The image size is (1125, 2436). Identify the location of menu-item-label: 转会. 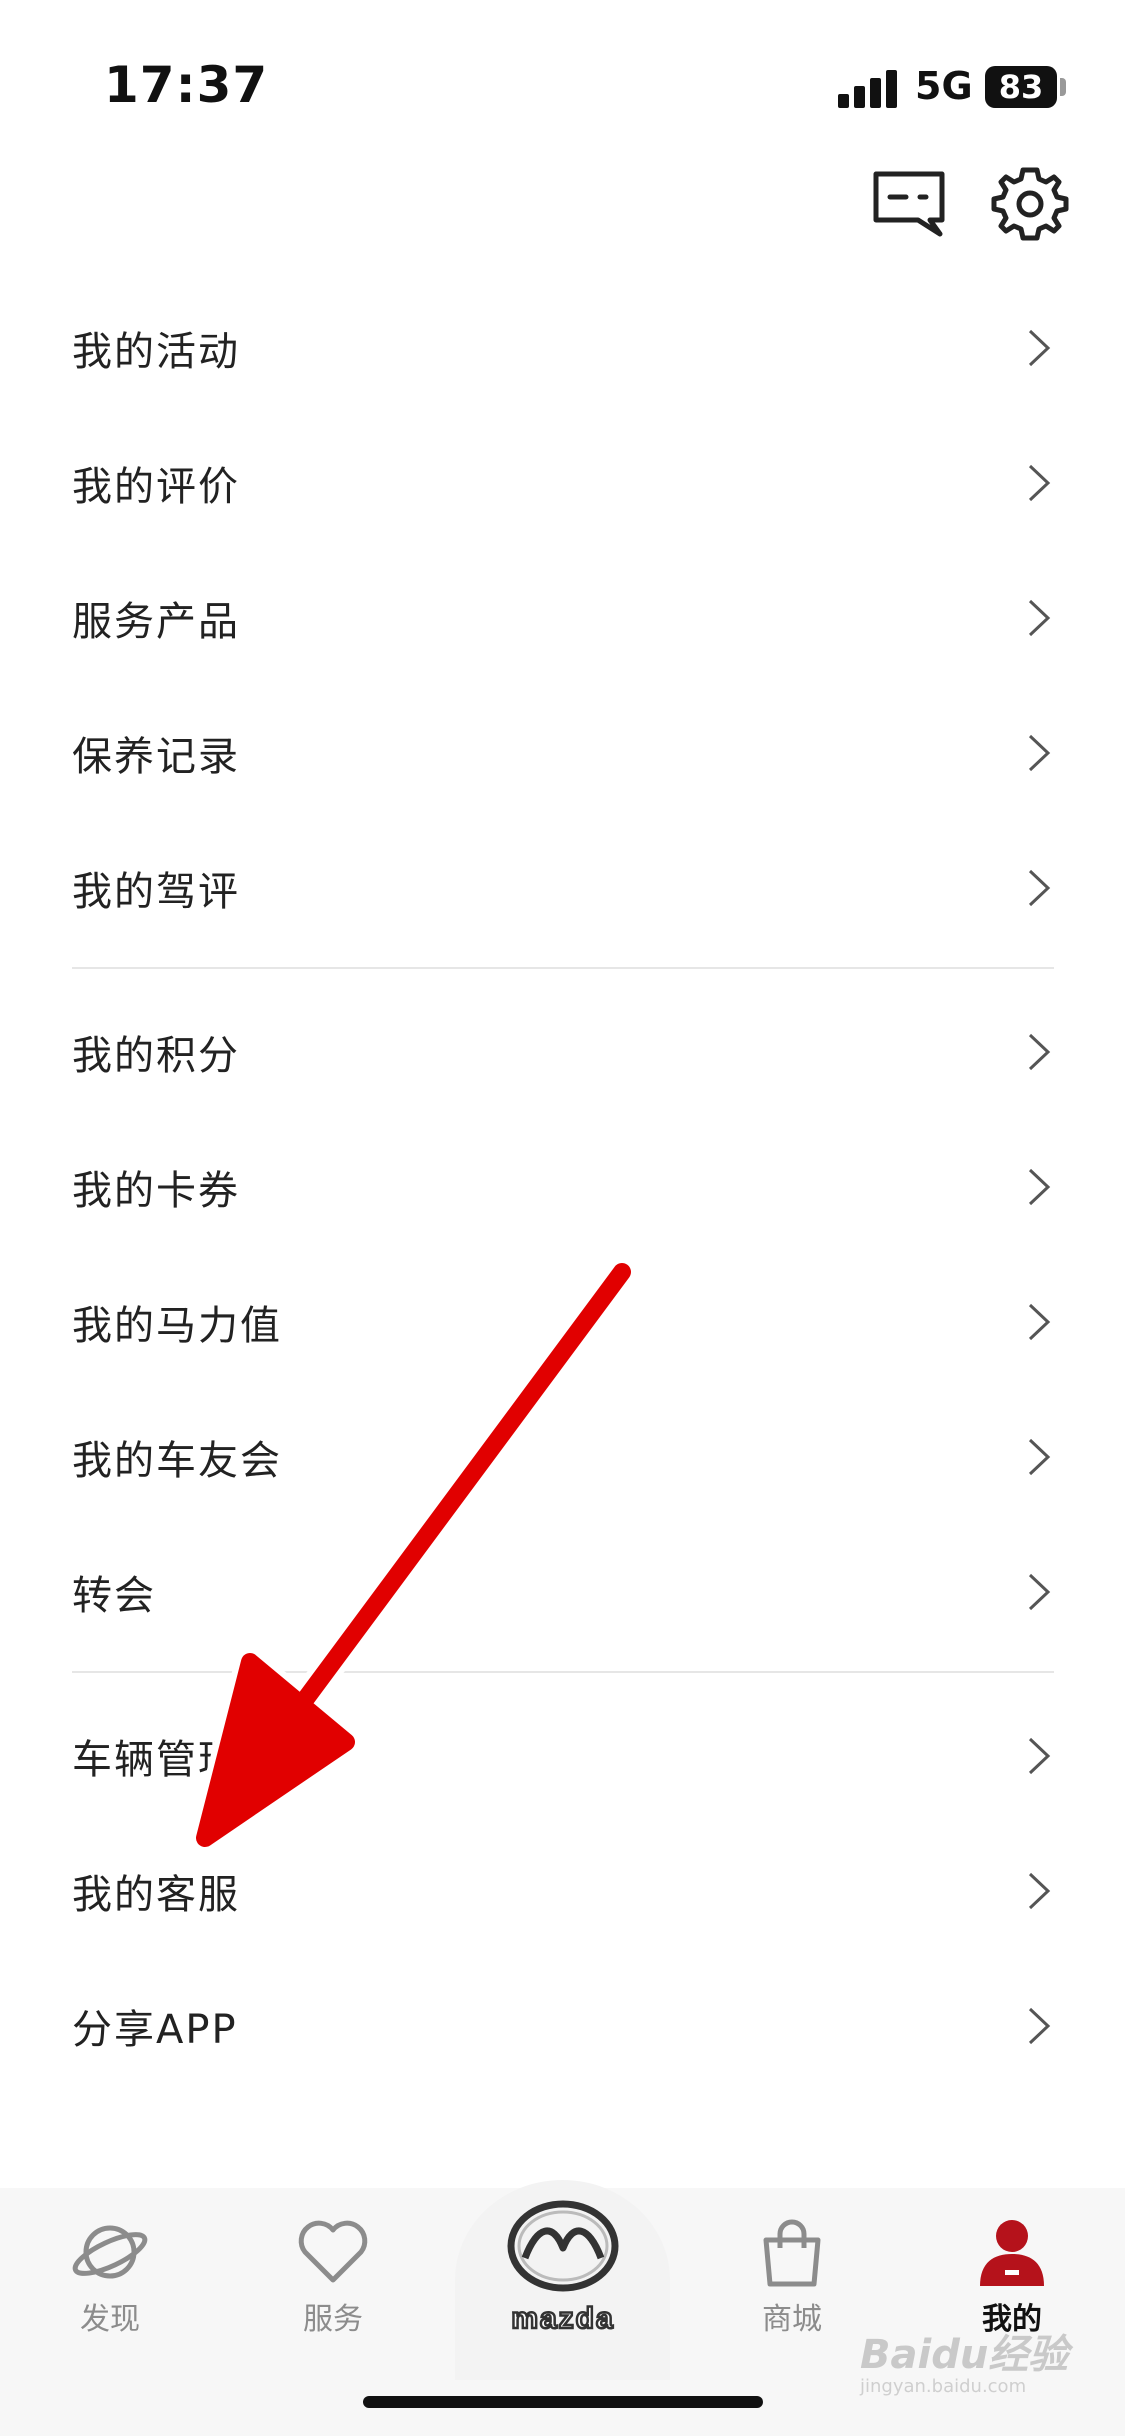
(114, 1595).